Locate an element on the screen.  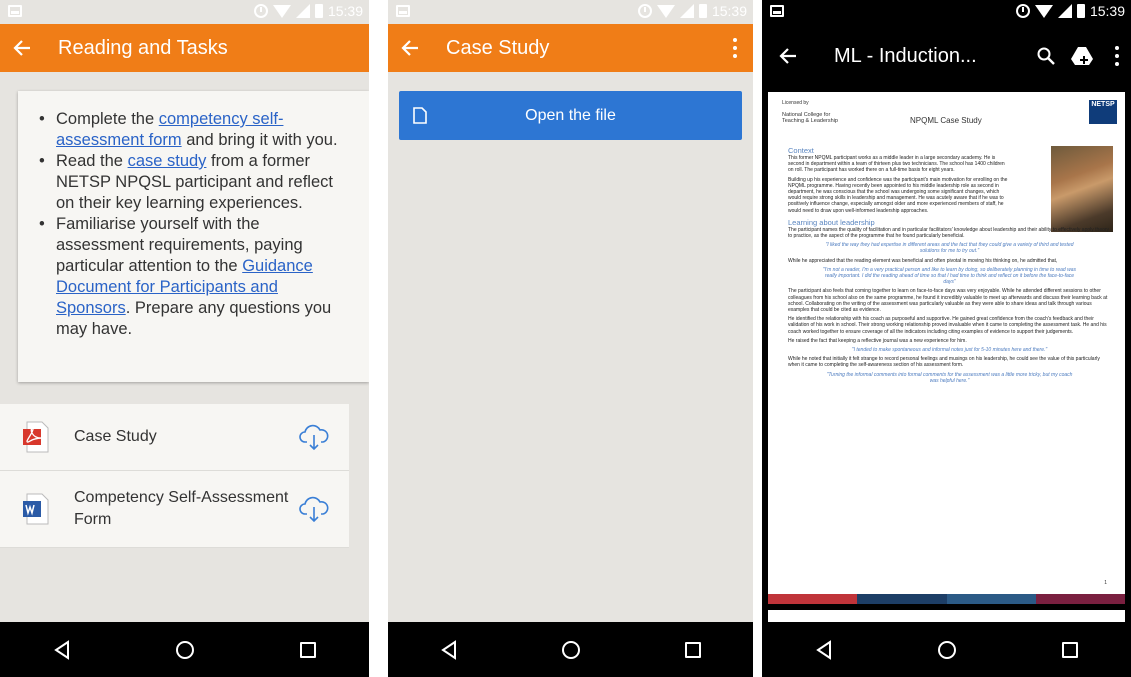
page-title: Reading and Tasks is located at coordinates (143, 47).